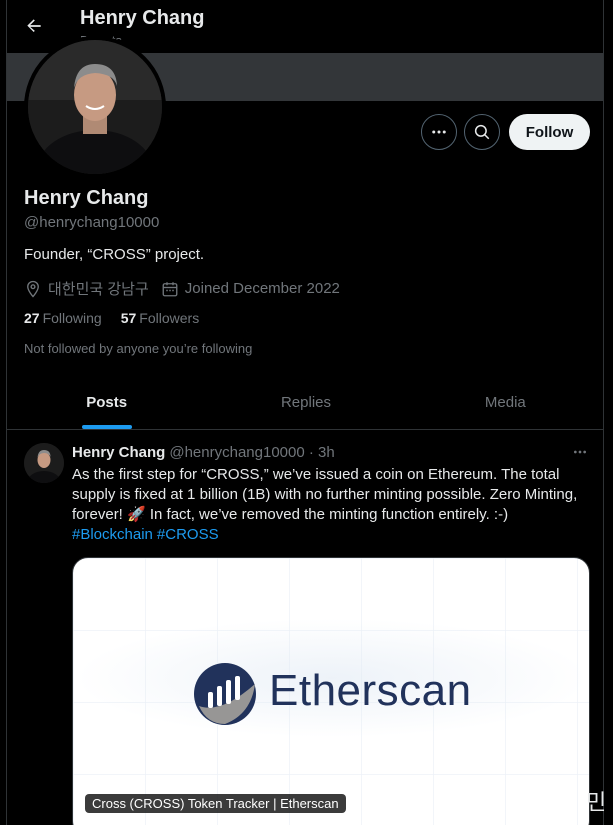 Image resolution: width=613 pixels, height=825 pixels. Describe the element at coordinates (170, 288) in the screenshot. I see `calendar-icon` at that location.